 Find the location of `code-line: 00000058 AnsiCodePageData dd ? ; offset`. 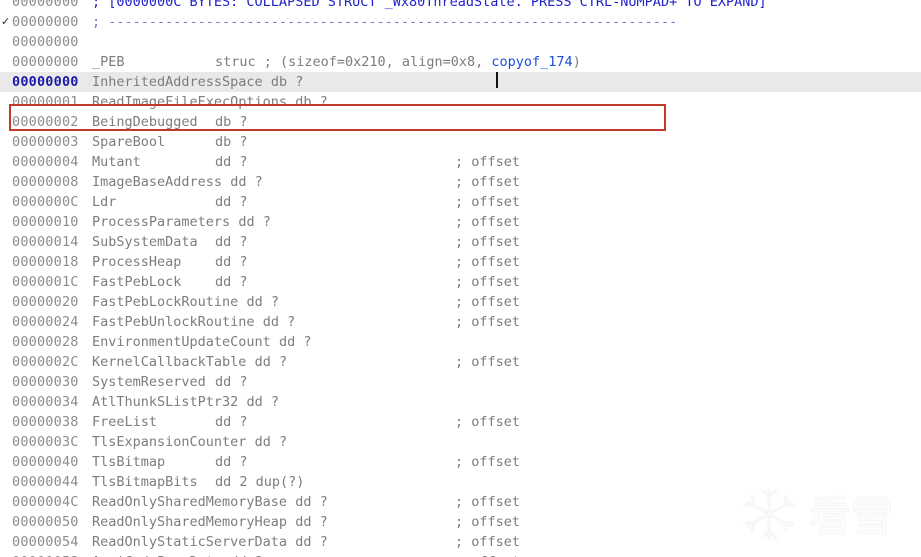

code-line: 00000058 AnsiCodePageData dd ? ; offset is located at coordinates (460, 554).